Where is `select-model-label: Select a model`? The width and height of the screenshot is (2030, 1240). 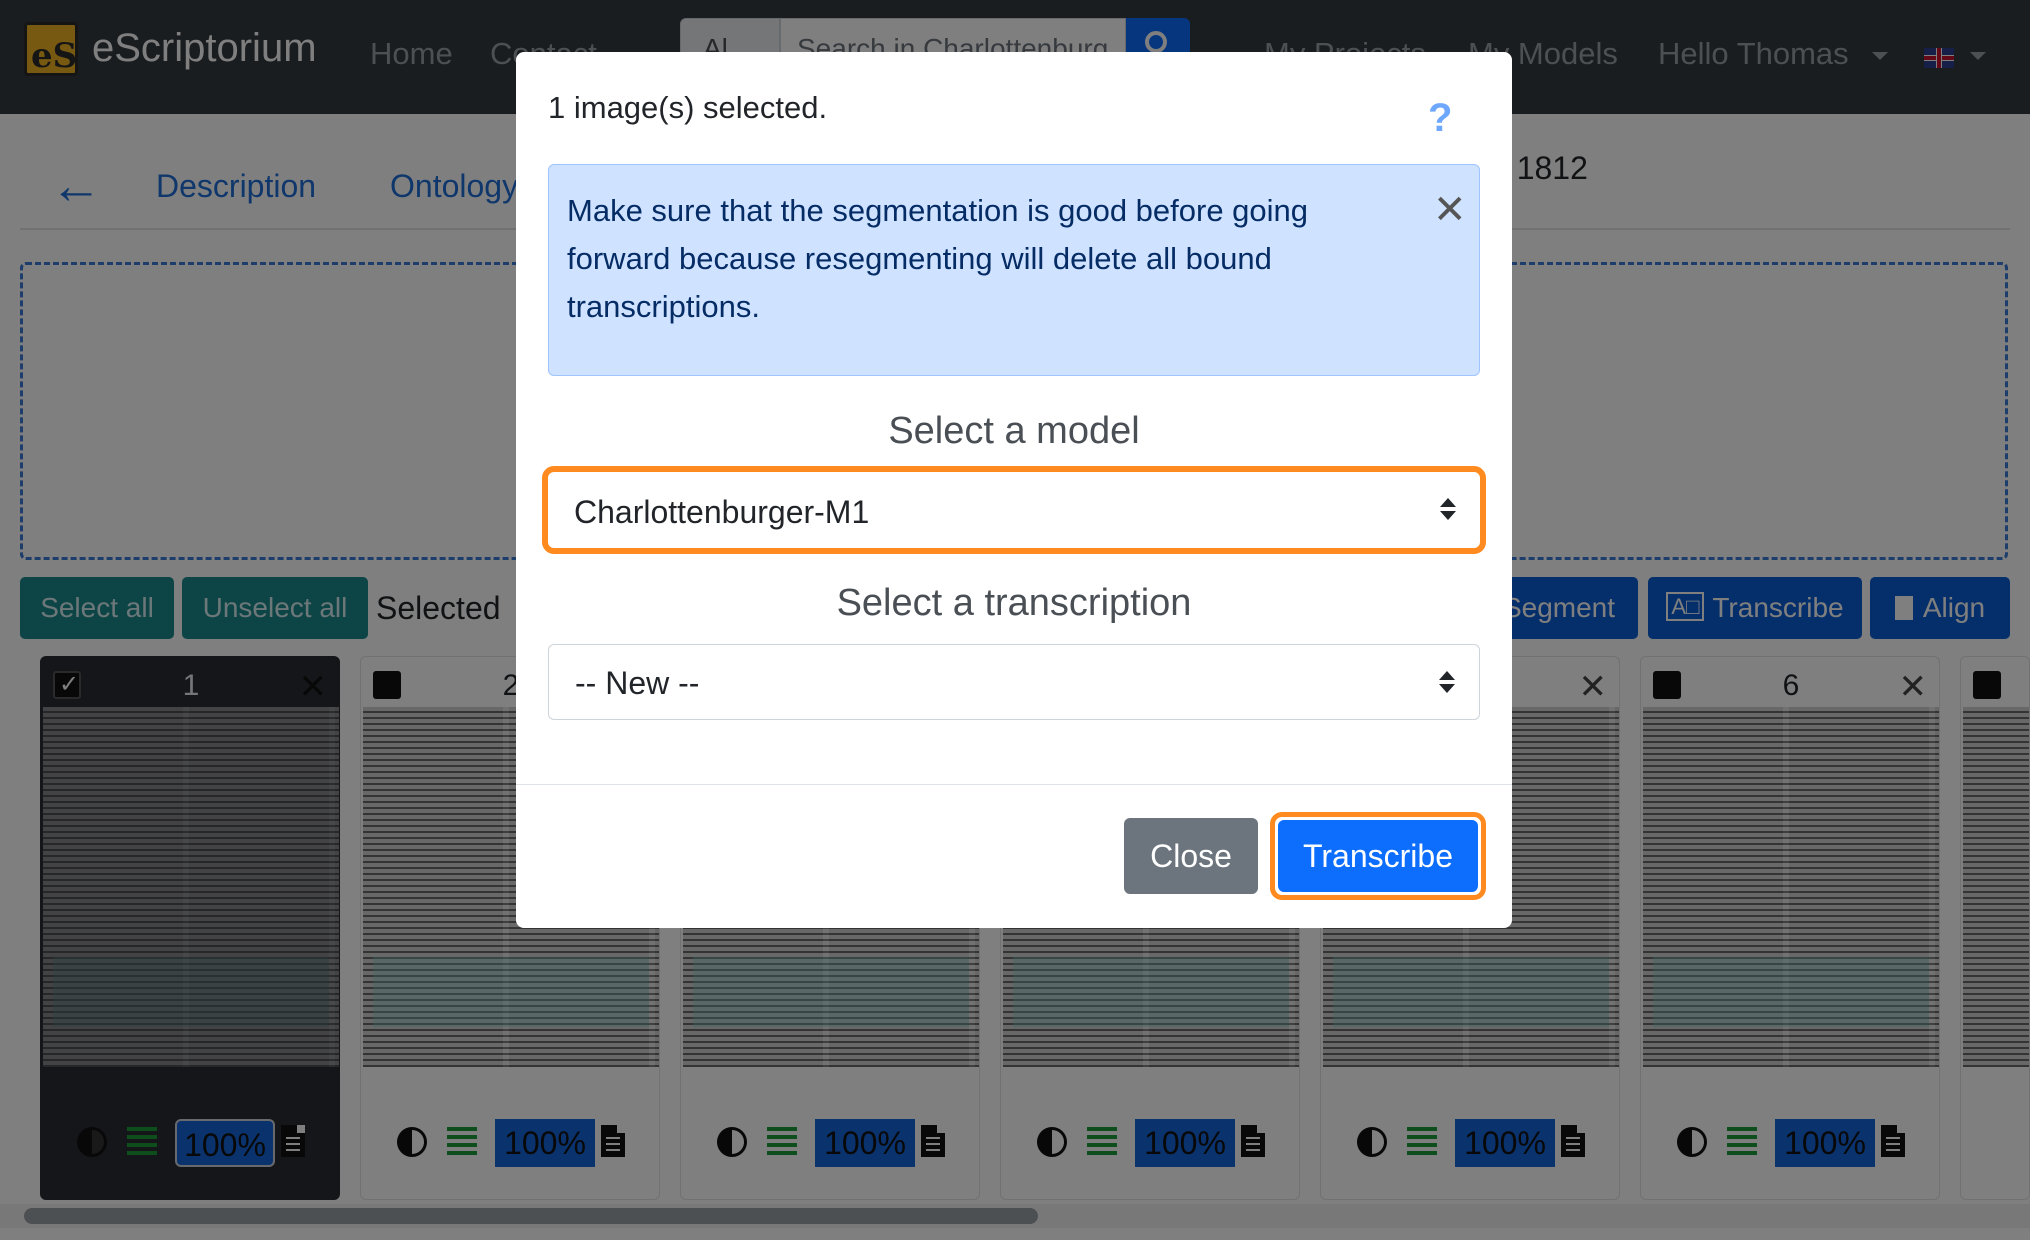 select-model-label: Select a model is located at coordinates (1014, 431).